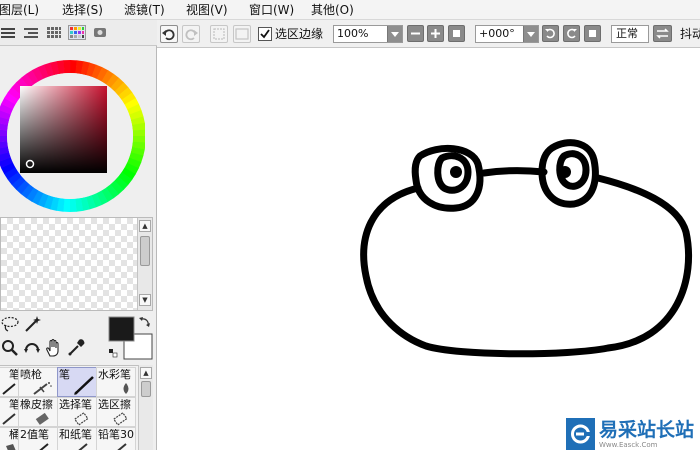 The image size is (700, 450). I want to click on menu-bar: 图层(L) 选择(S) 滤镜(T) 视图(V) 窗口(W) 其他(O), so click(350, 10).